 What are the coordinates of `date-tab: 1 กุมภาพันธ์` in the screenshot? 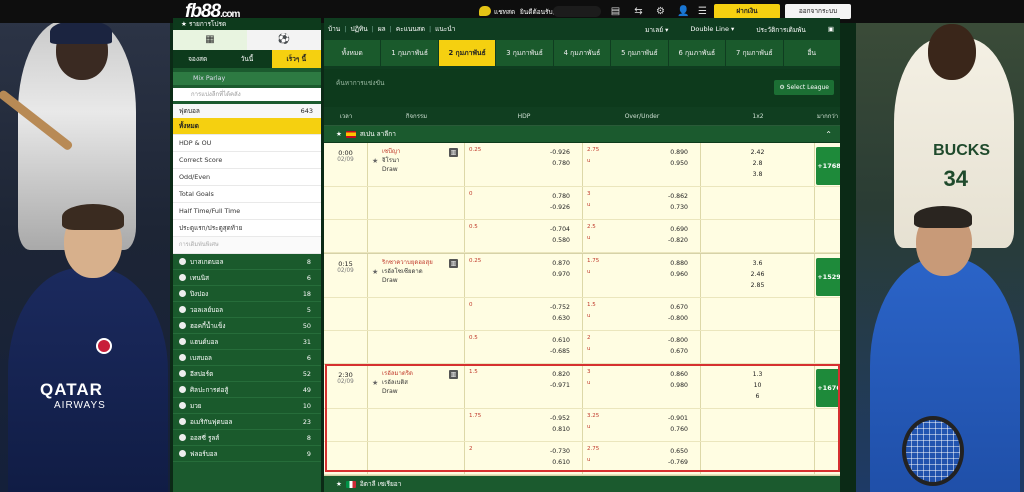 It's located at (409, 53).